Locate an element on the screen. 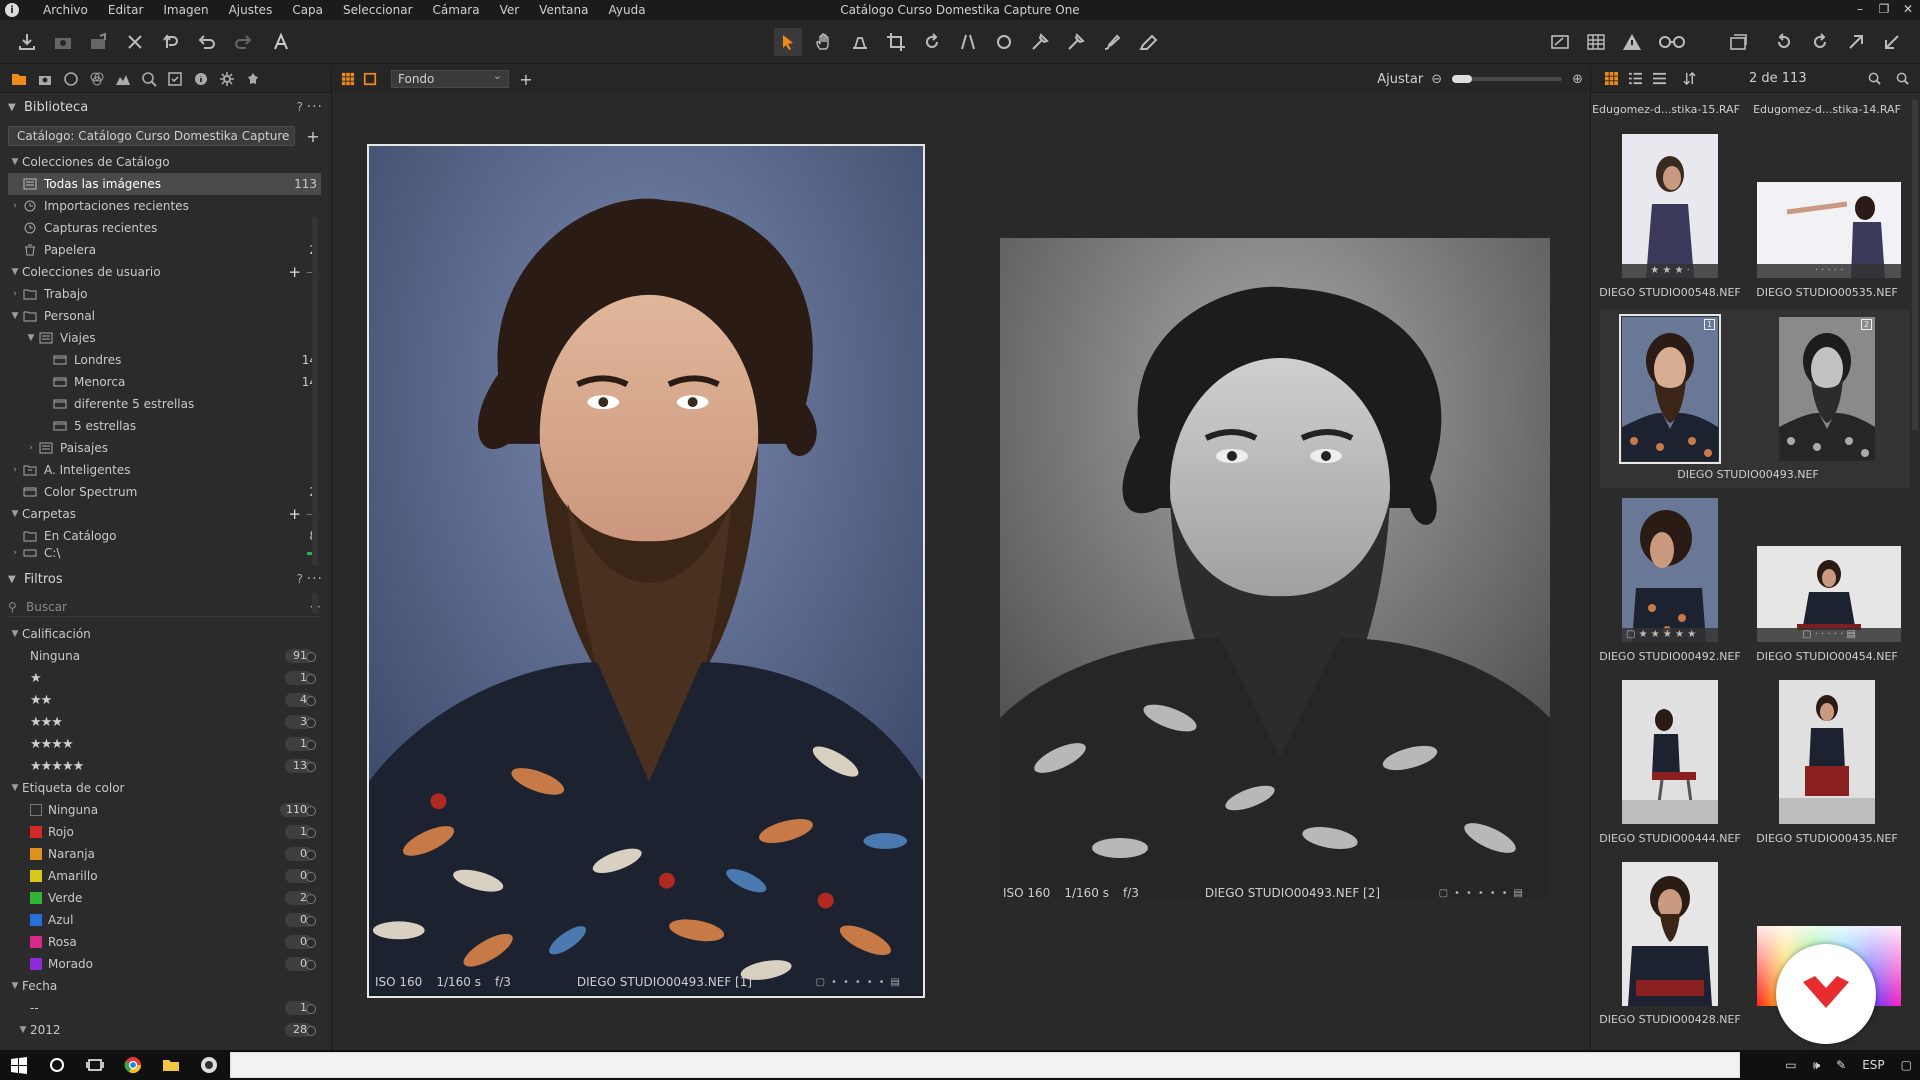 The height and width of the screenshot is (1080, 1920). user-collections-header: ▼Colecciones de usuario+— is located at coordinates (164, 272).